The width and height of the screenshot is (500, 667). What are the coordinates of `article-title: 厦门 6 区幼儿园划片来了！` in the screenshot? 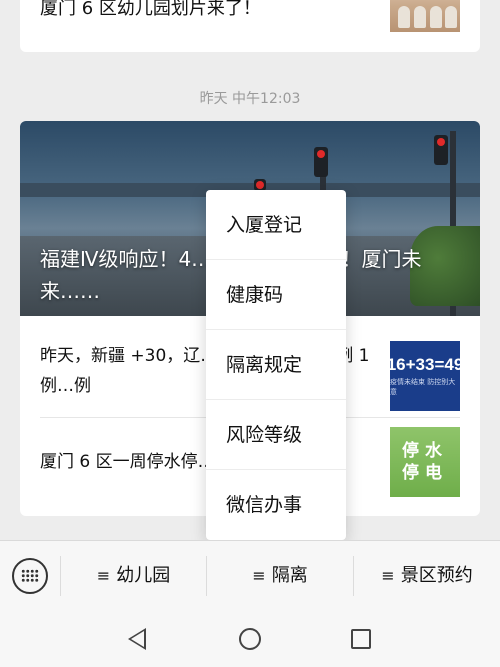 It's located at (150, 9).